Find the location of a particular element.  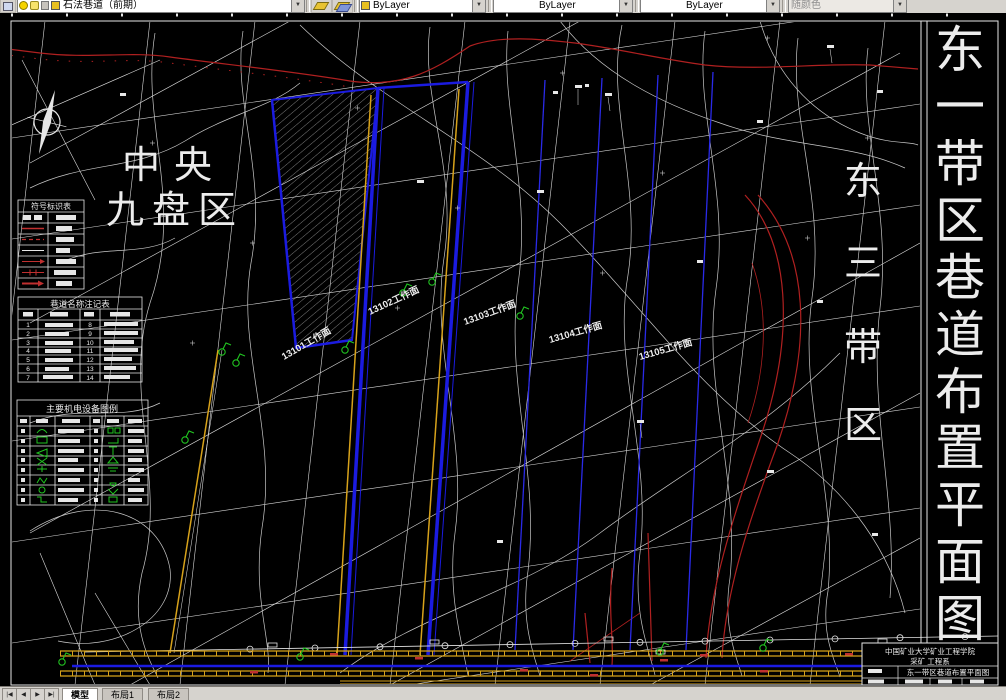

tab-layout1: 布局1 is located at coordinates (123, 694).